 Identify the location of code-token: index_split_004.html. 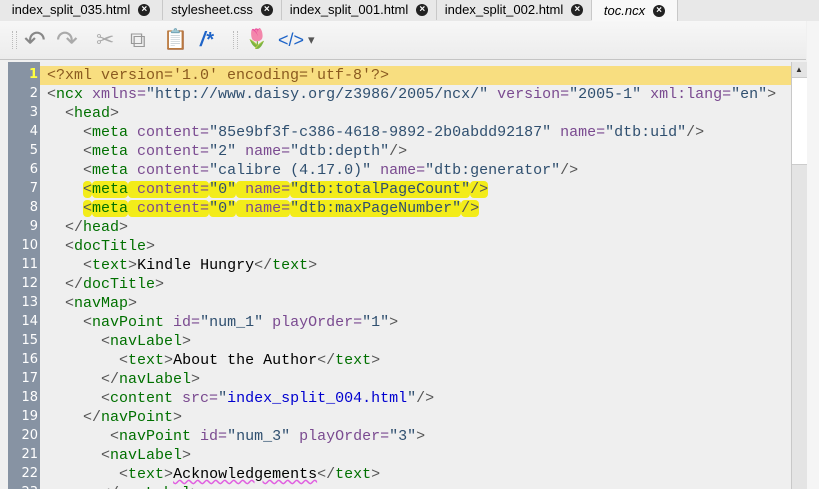
(317, 398).